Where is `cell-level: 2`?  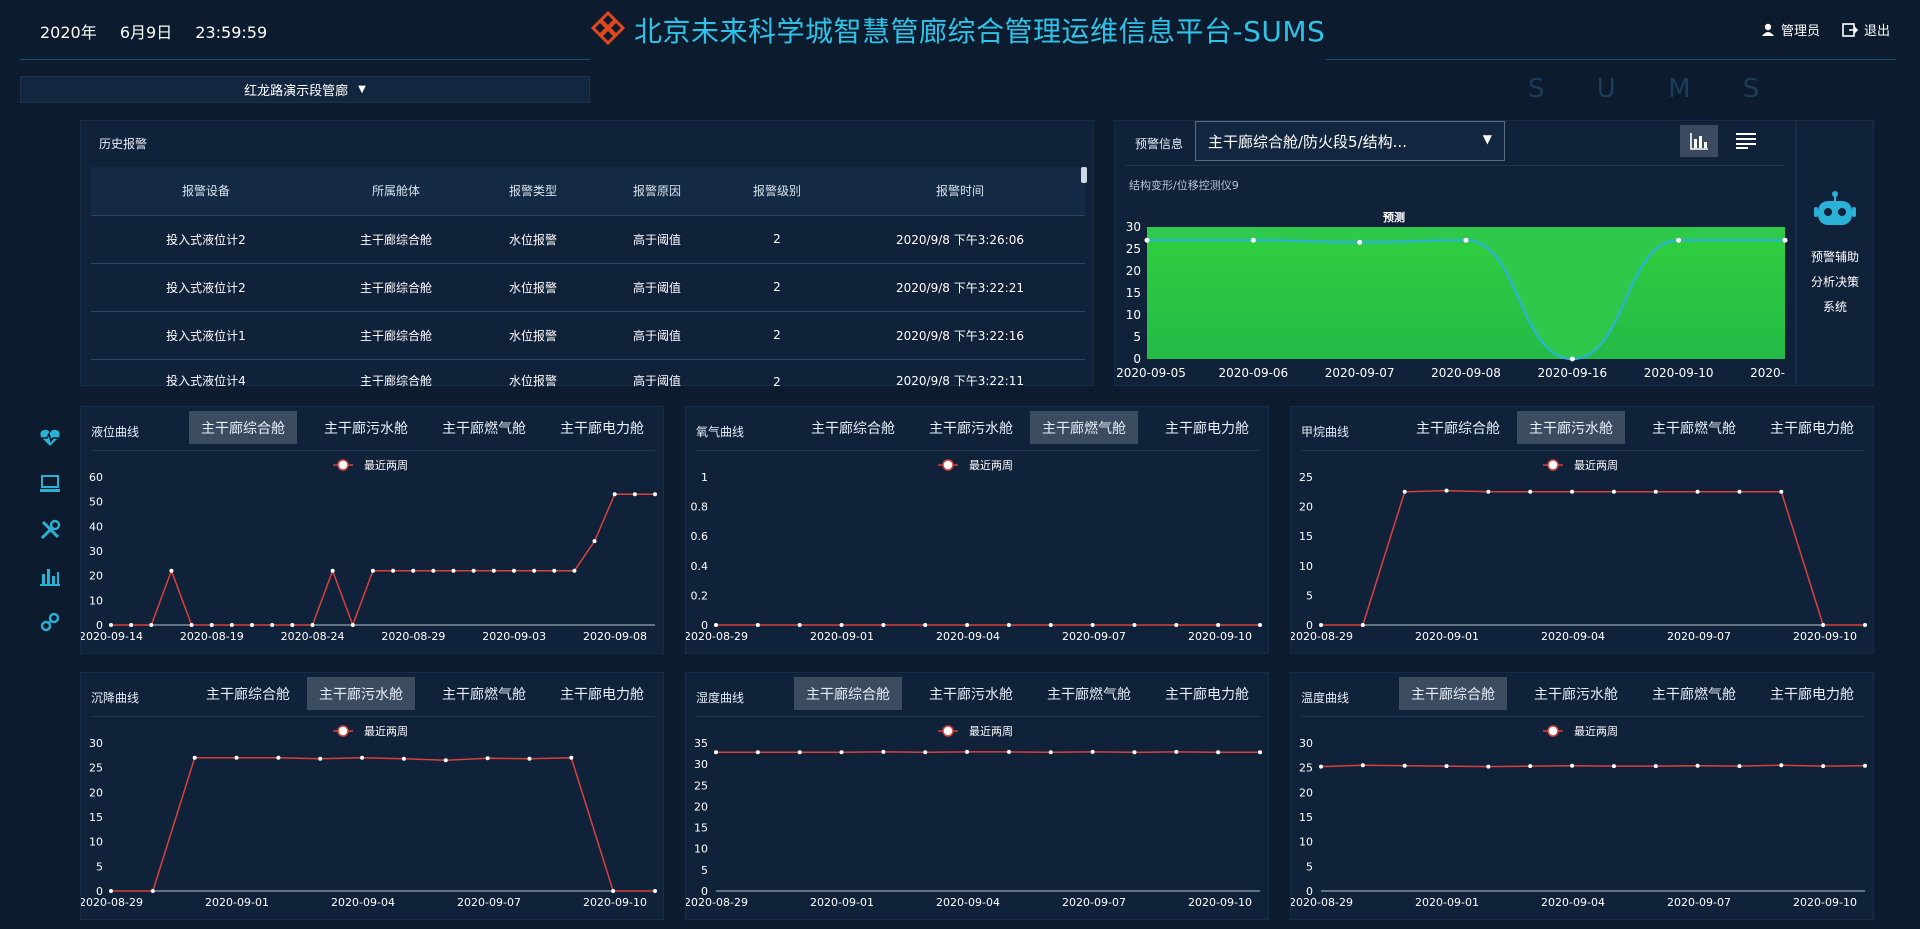
cell-level: 2 is located at coordinates (777, 287).